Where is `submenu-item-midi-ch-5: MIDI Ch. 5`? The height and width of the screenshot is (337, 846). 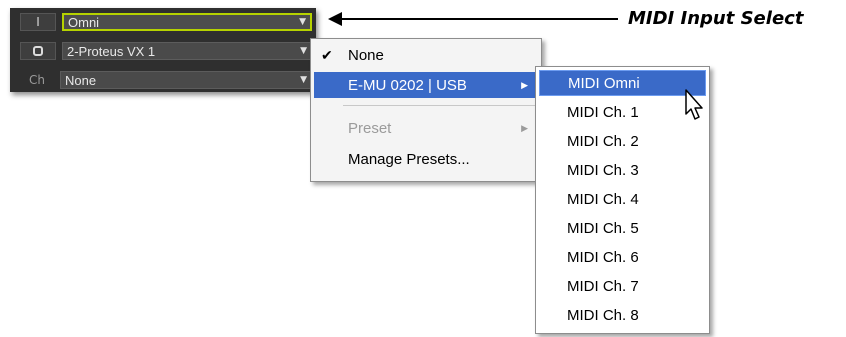 submenu-item-midi-ch-5: MIDI Ch. 5 is located at coordinates (622, 228).